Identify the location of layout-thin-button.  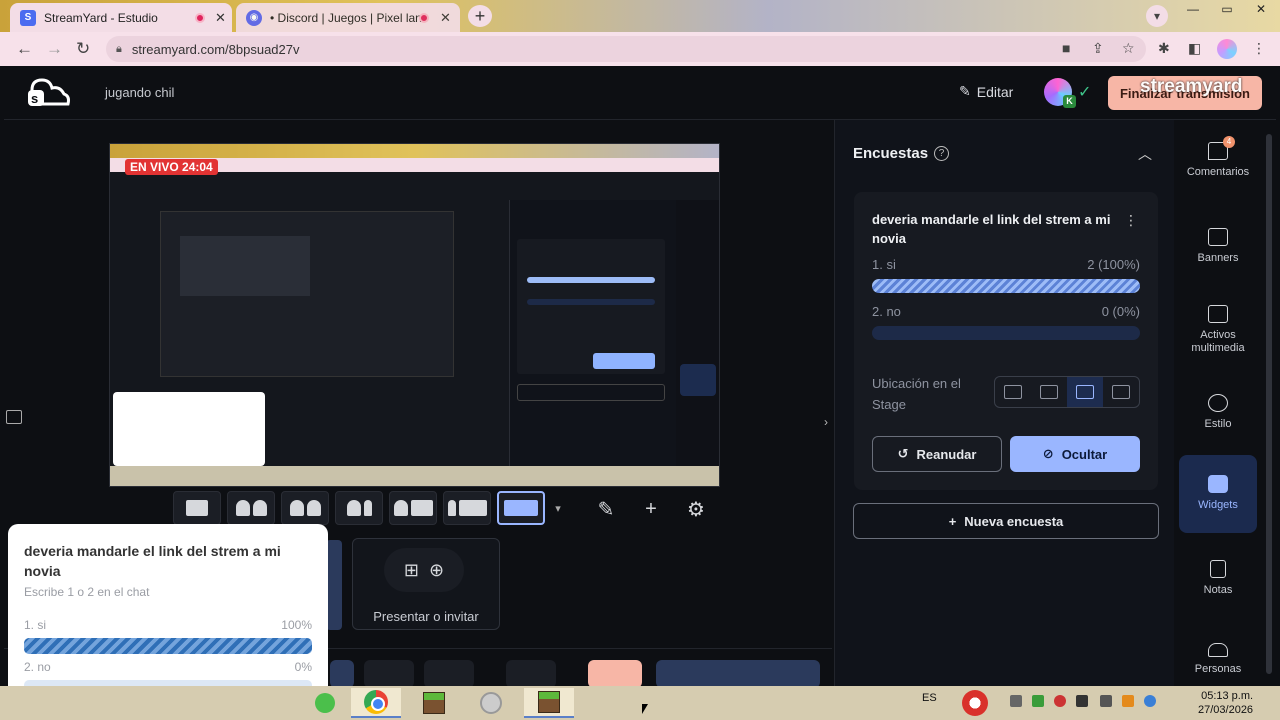
(359, 508).